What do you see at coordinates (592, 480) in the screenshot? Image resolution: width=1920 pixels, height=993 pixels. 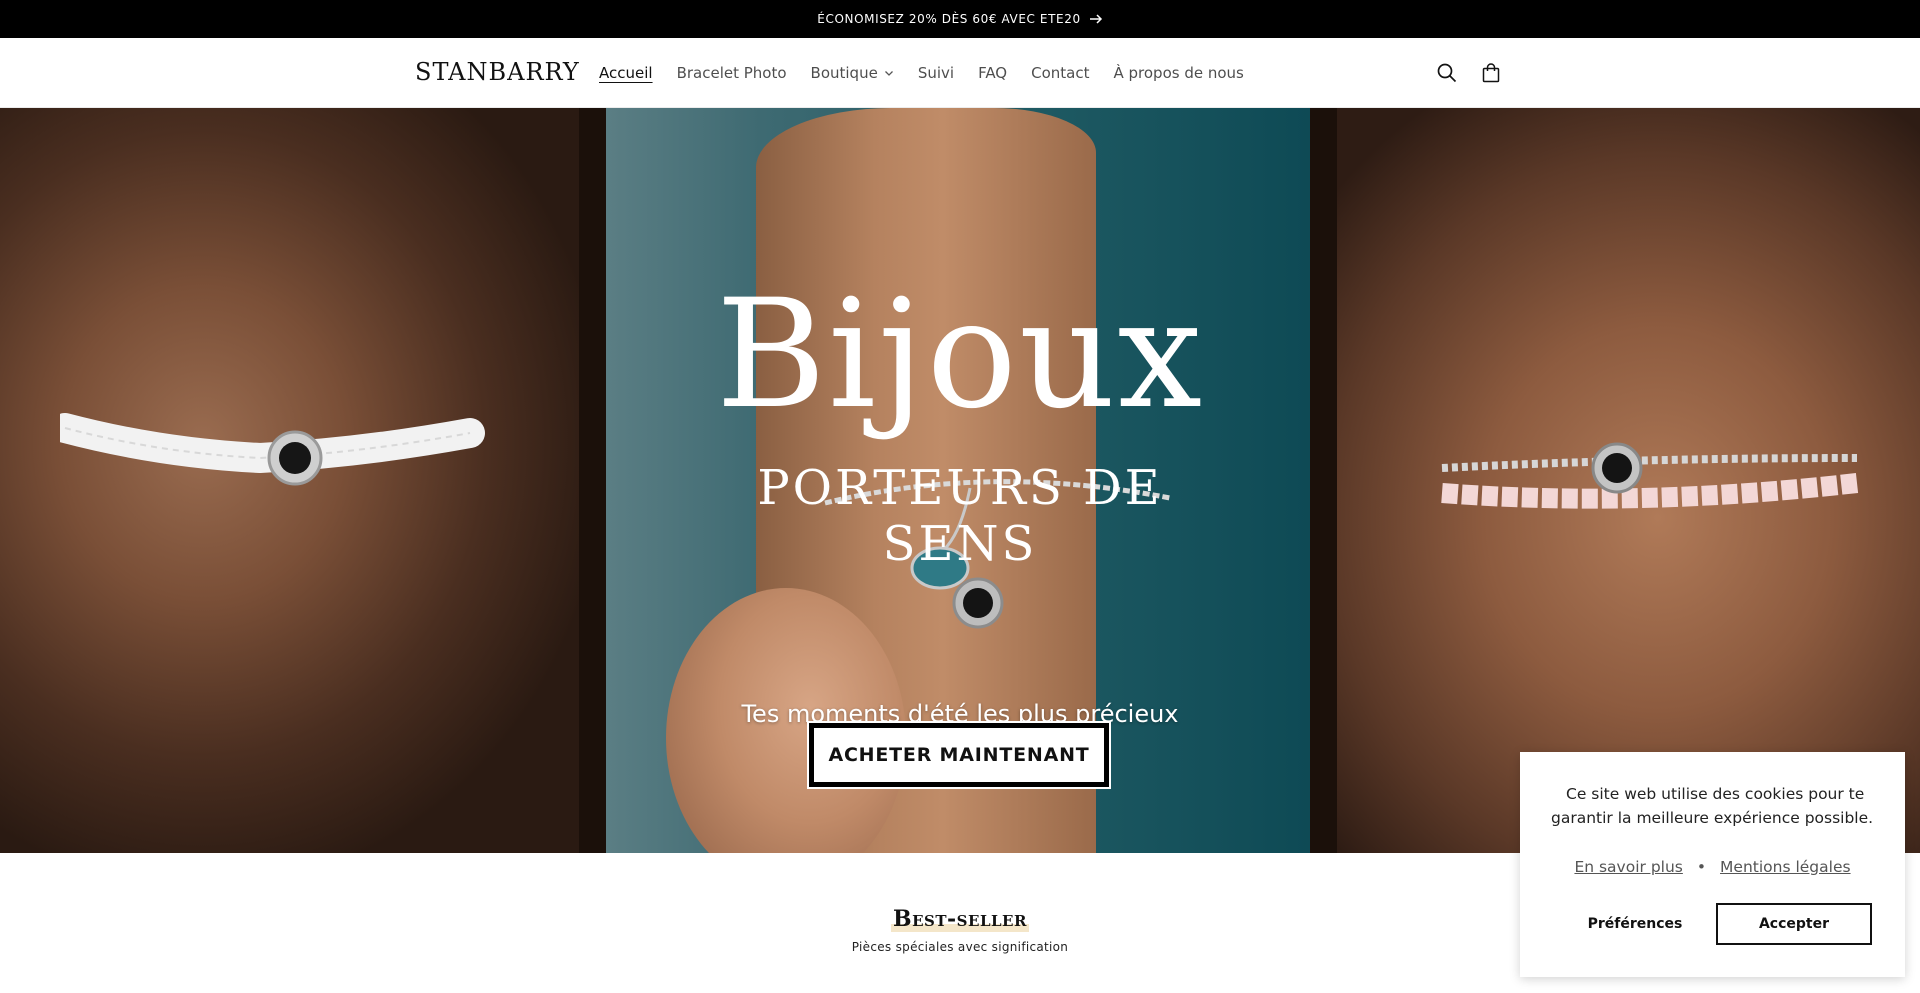 I see `hero-divider-left` at bounding box center [592, 480].